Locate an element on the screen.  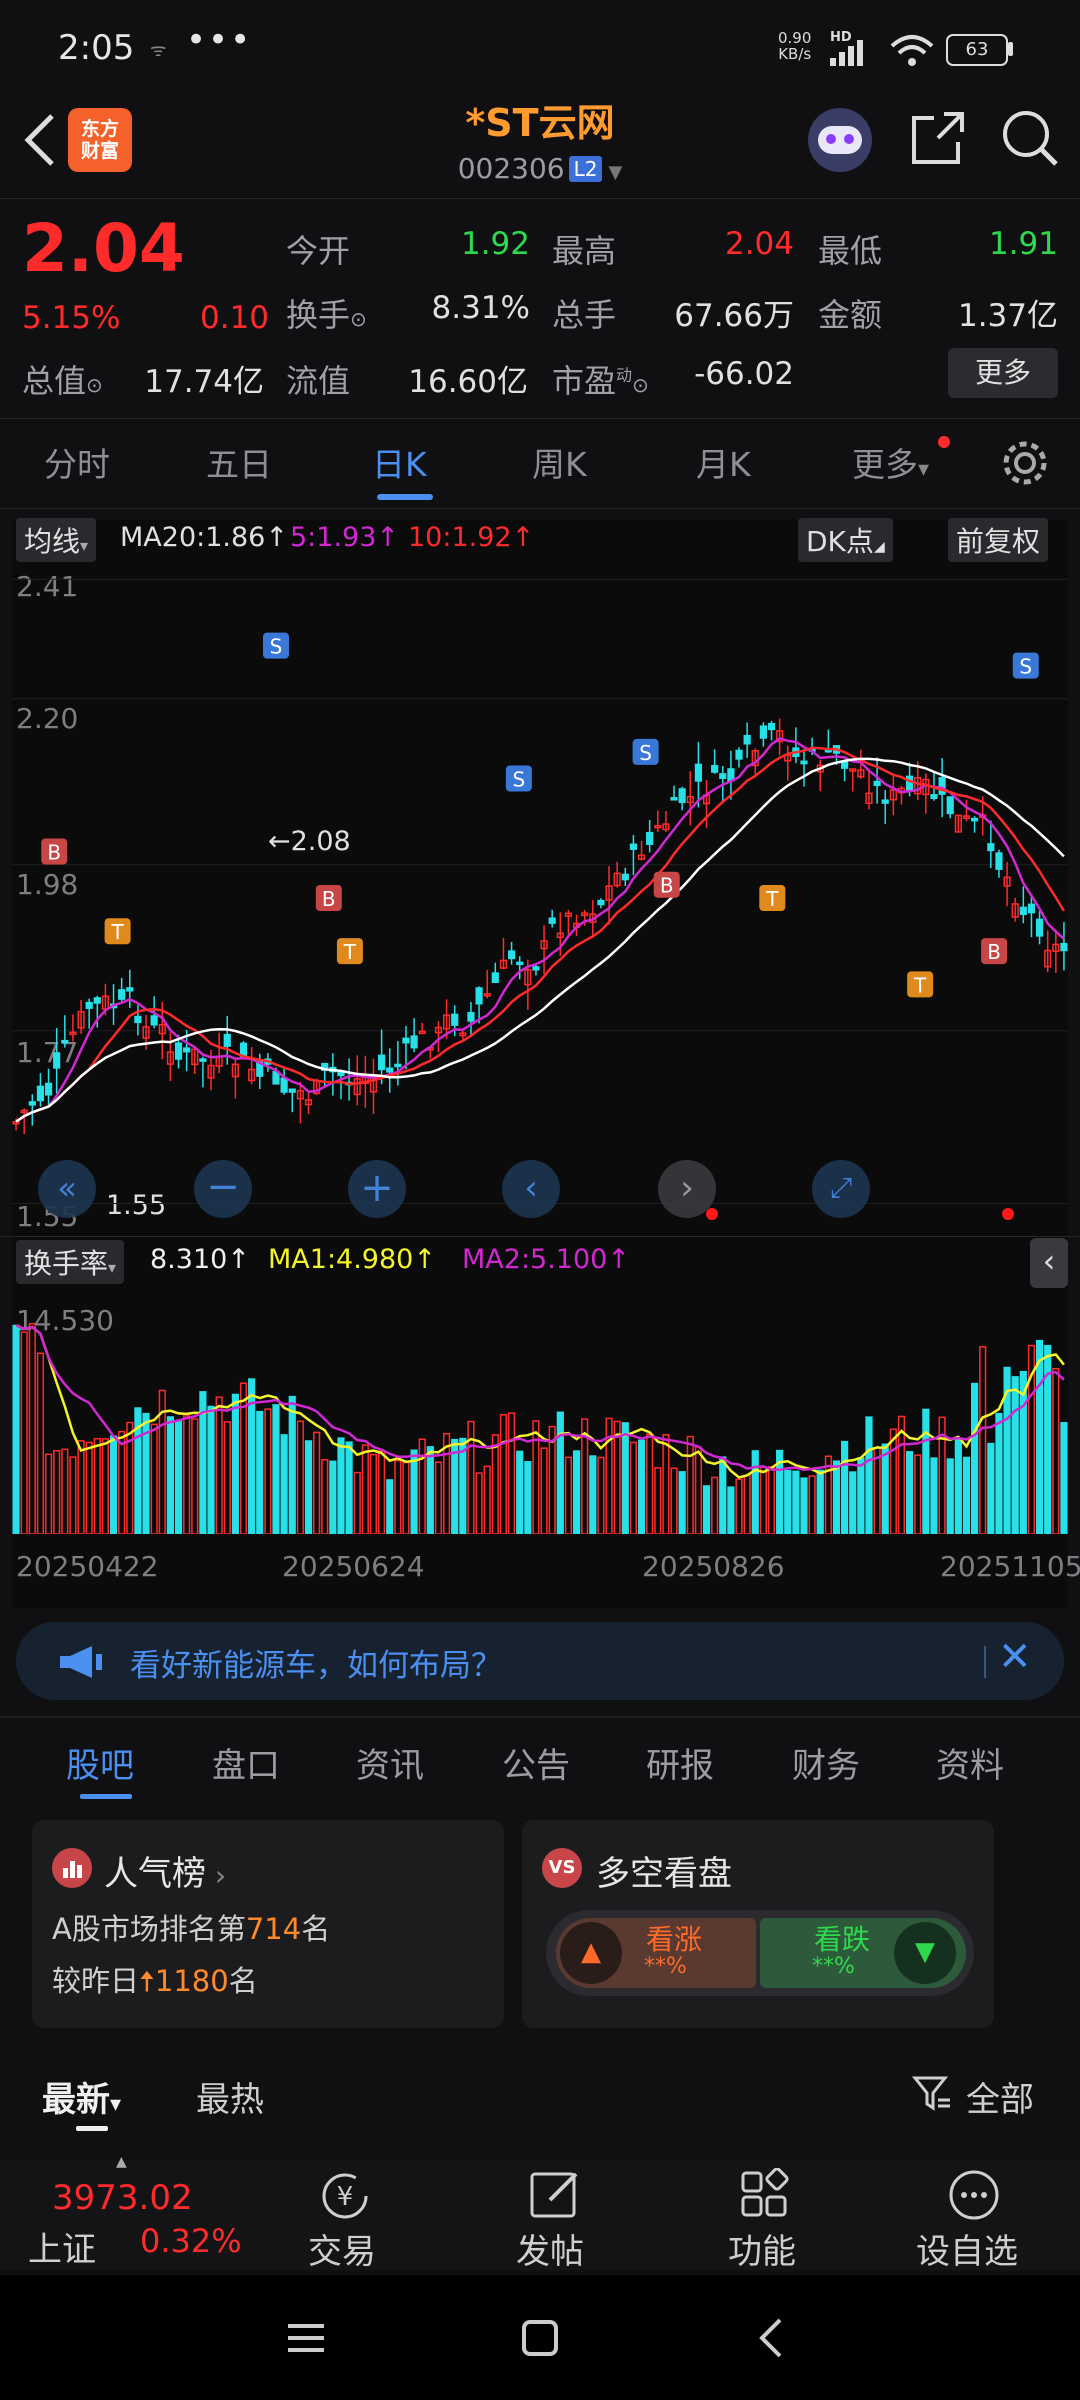
tab-five-day: 五日 is located at coordinates (239, 462).